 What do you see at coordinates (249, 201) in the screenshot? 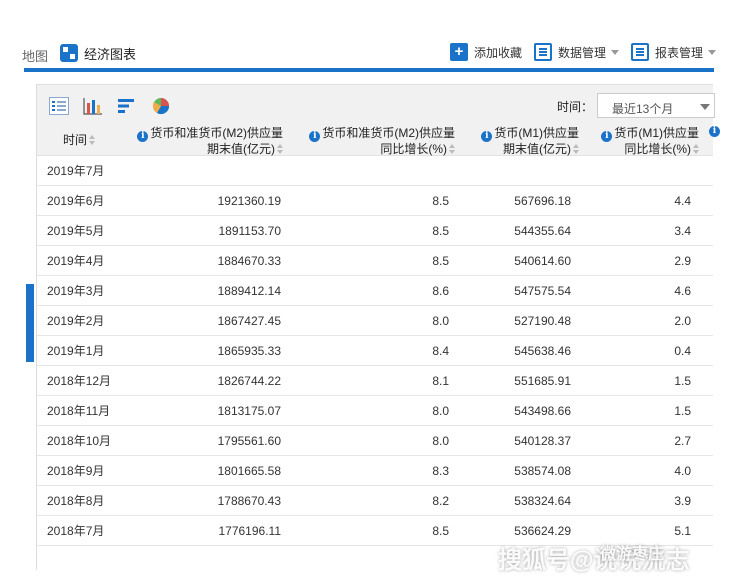
I see `cell-m2-value: 1921360.19` at bounding box center [249, 201].